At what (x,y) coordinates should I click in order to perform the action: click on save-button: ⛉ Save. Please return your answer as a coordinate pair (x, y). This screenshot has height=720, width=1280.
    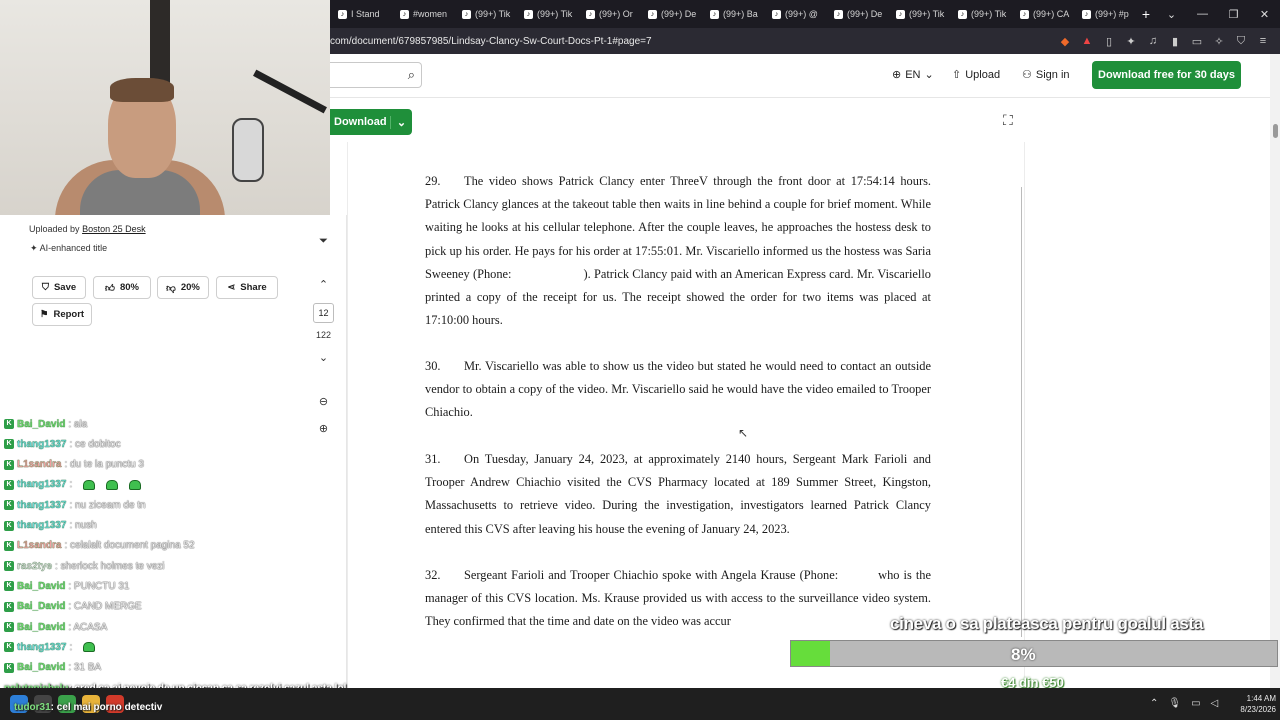
    Looking at the image, I should click on (59, 287).